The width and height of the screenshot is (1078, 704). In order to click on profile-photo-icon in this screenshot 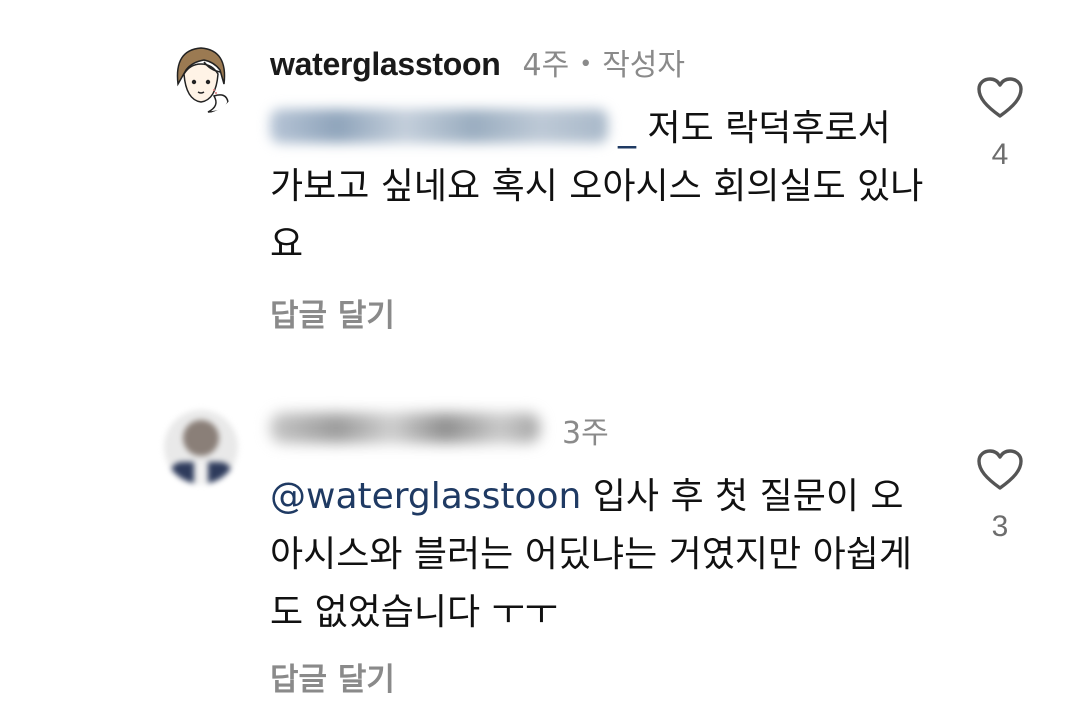, I will do `click(201, 447)`.